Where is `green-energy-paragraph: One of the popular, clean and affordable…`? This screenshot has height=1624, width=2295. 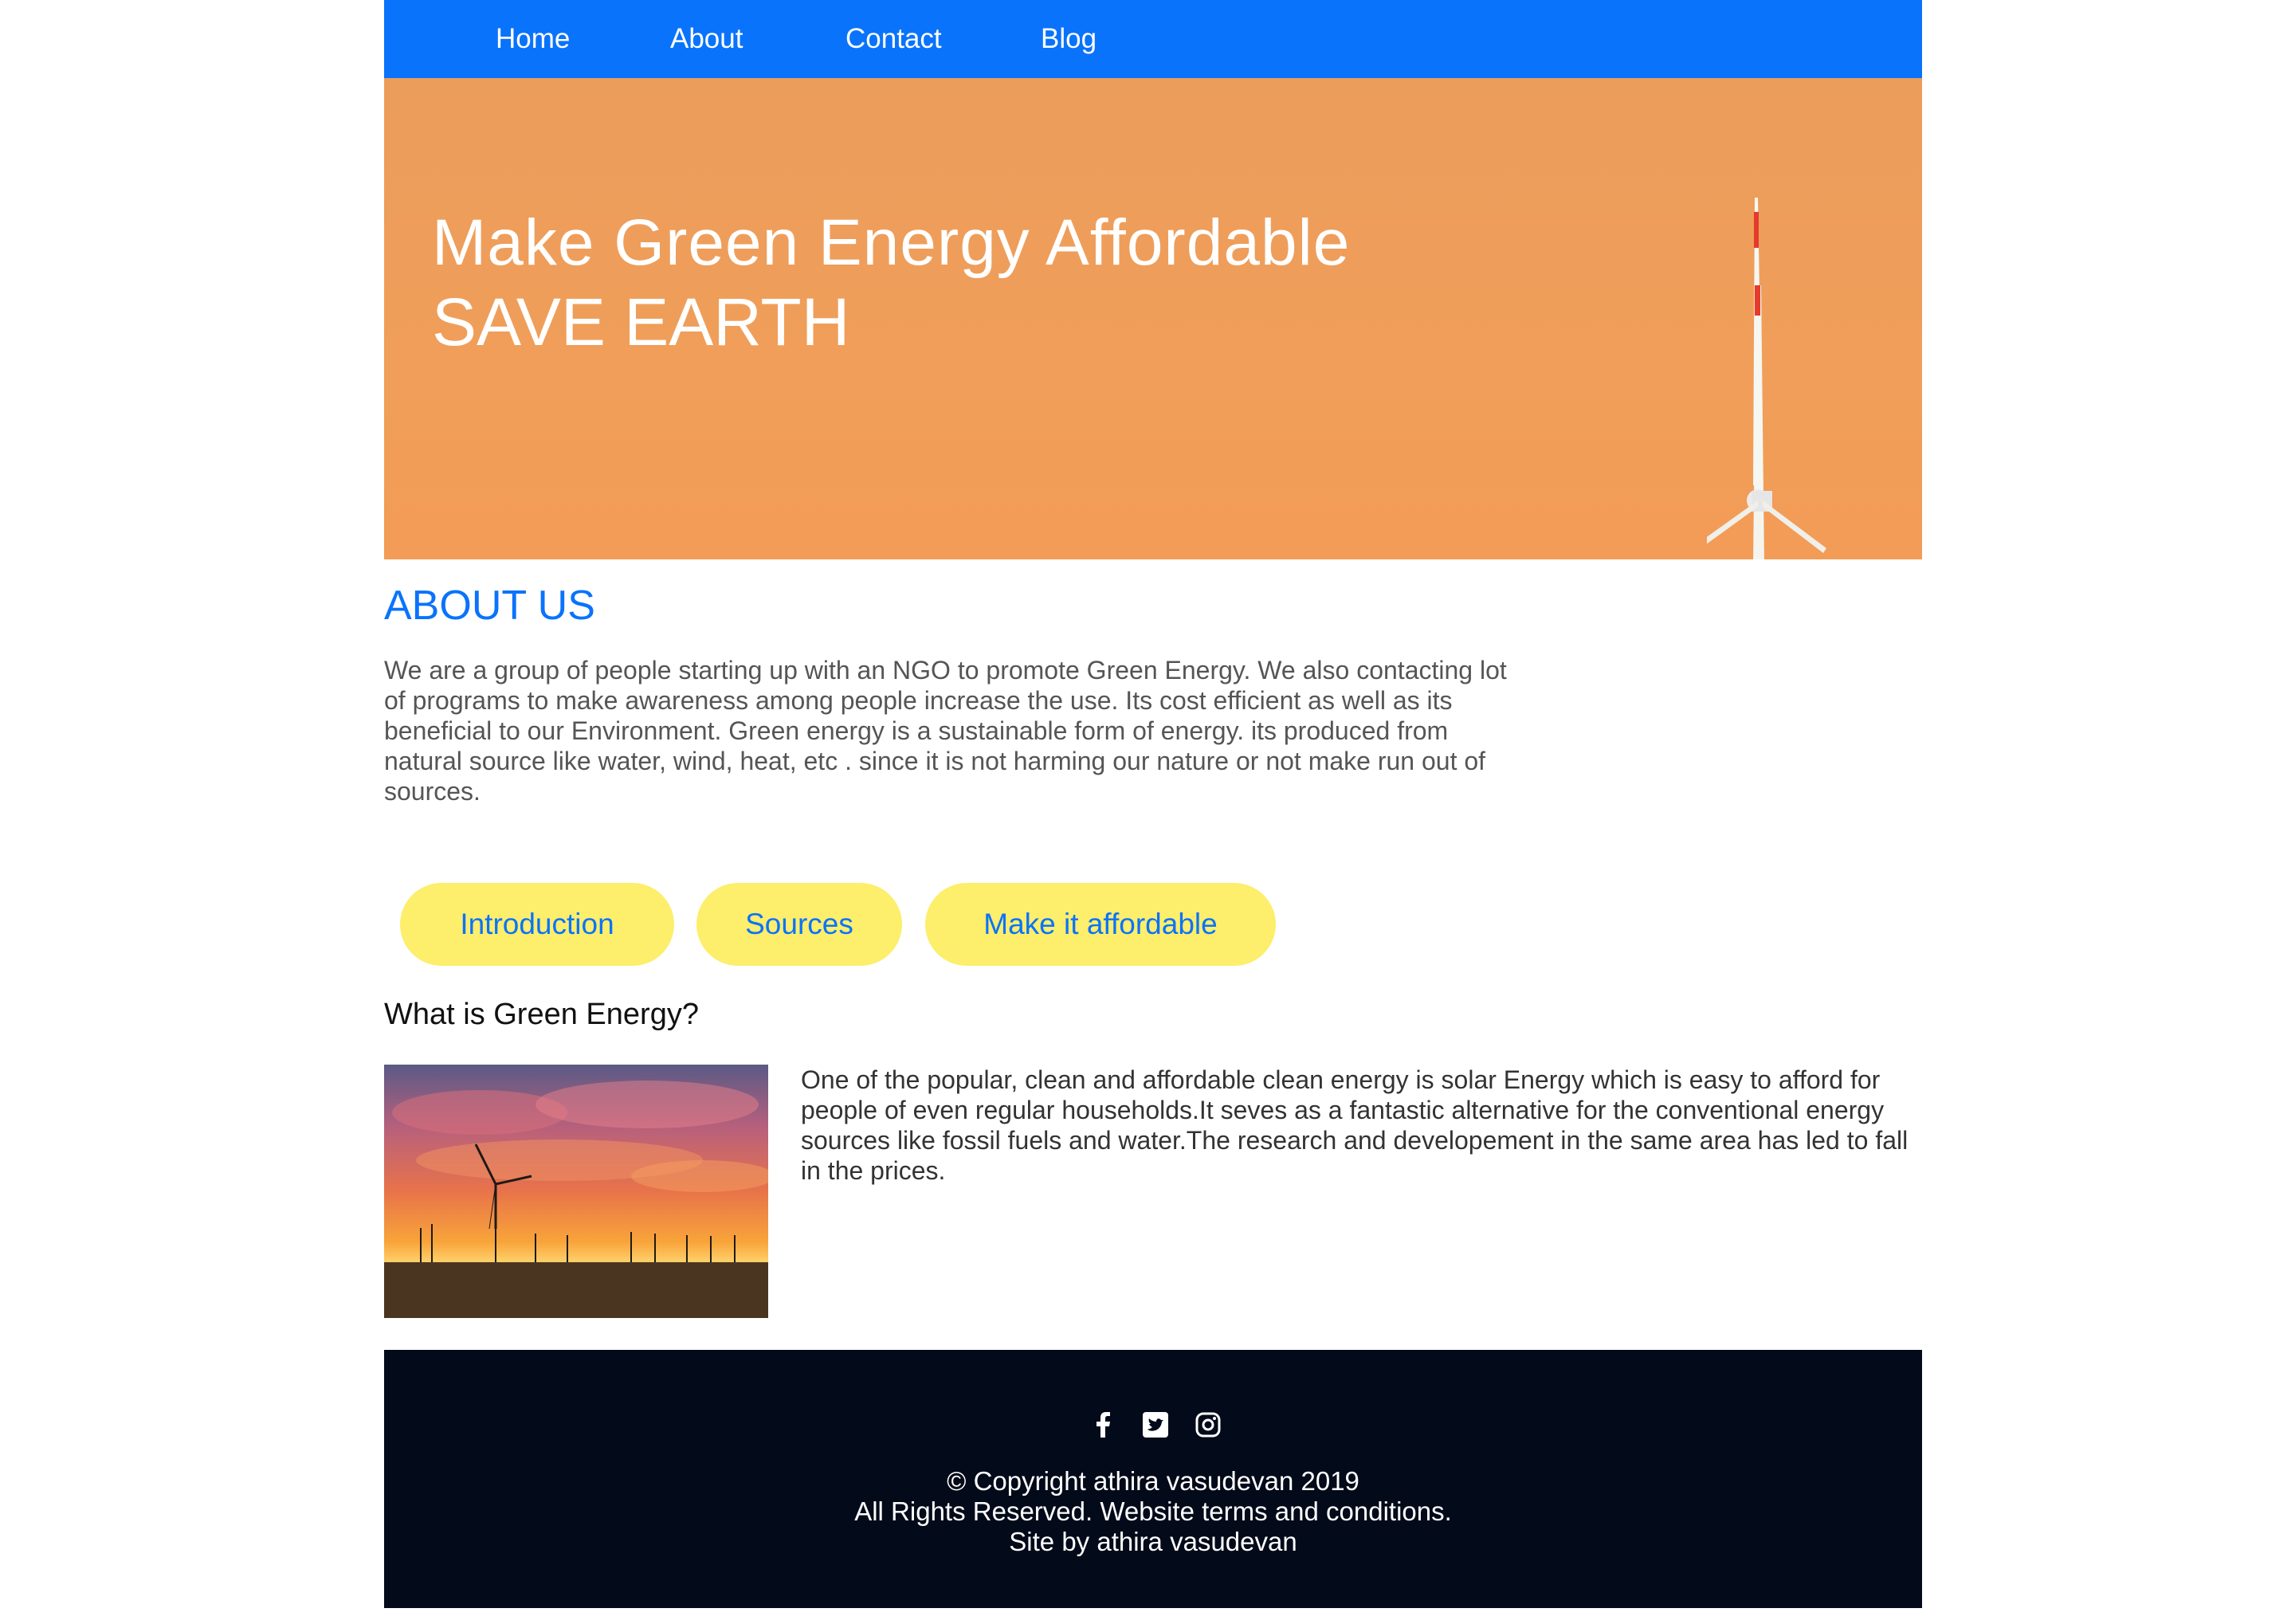
green-energy-paragraph: One of the popular, clean and affordable… is located at coordinates (1355, 1125).